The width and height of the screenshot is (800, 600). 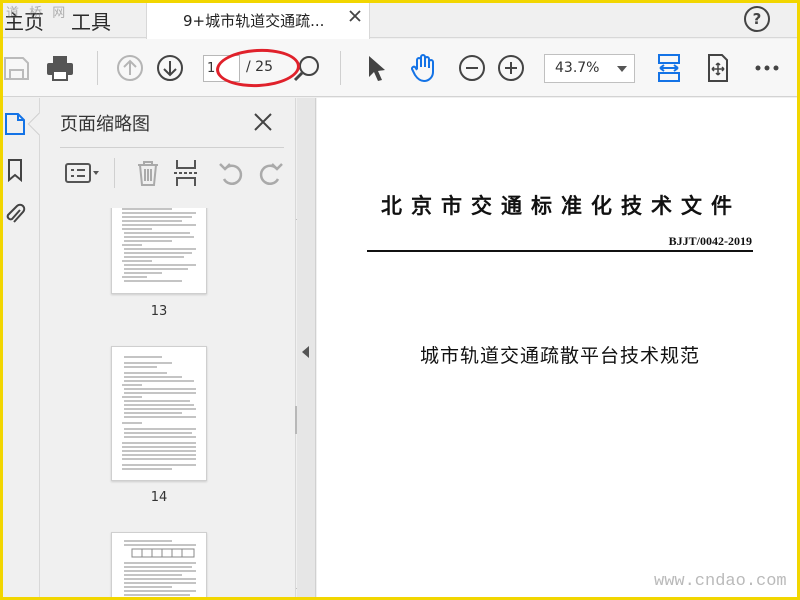 What do you see at coordinates (105, 124) in the screenshot?
I see `panel-title: 页面缩略图` at bounding box center [105, 124].